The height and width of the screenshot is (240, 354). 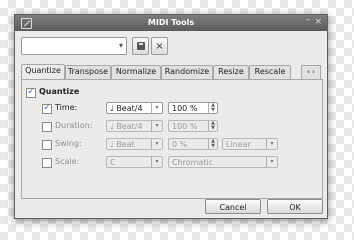 What do you see at coordinates (295, 206) in the screenshot?
I see `ok-button: OK` at bounding box center [295, 206].